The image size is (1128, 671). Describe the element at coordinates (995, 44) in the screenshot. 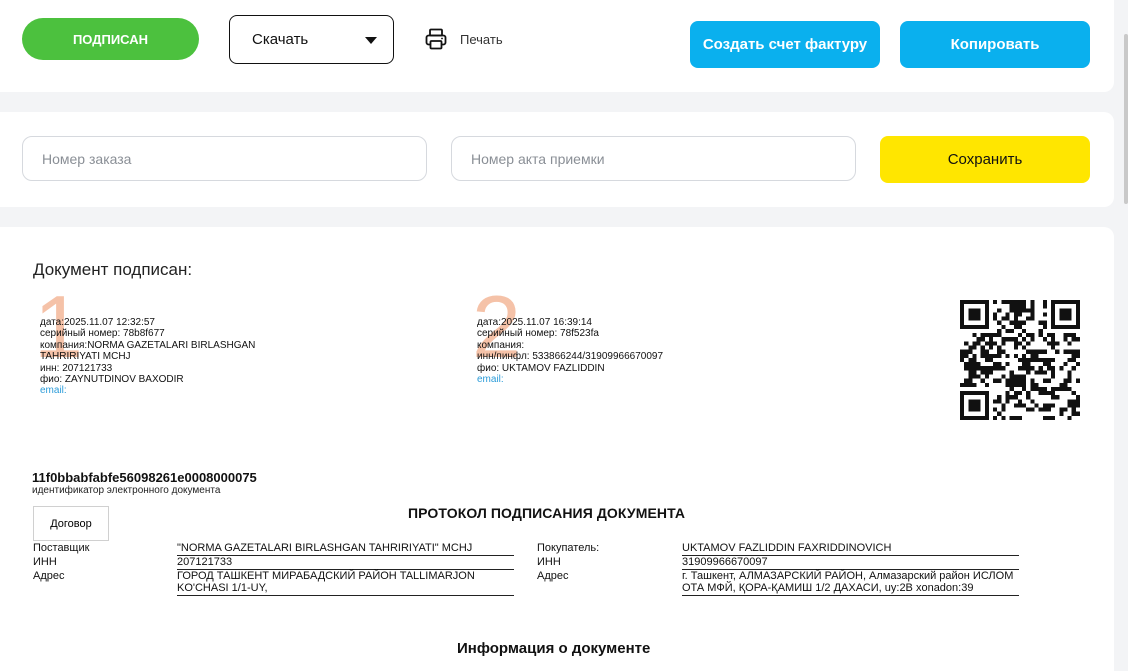

I see `copy-button: Копировать` at that location.